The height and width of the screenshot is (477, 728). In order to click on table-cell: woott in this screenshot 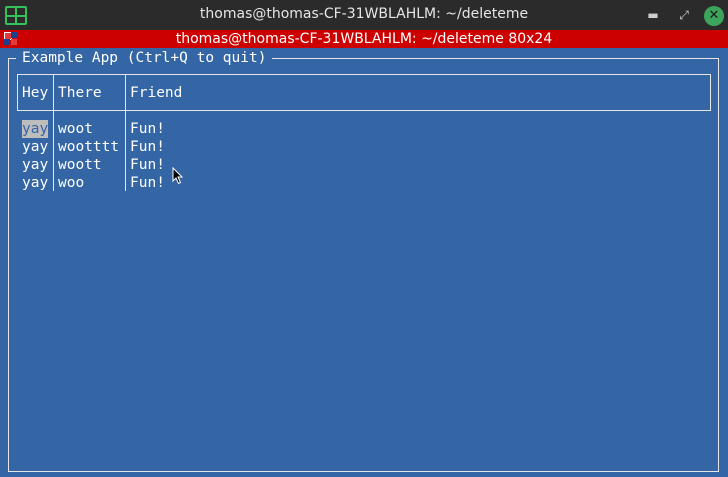, I will do `click(80, 165)`.